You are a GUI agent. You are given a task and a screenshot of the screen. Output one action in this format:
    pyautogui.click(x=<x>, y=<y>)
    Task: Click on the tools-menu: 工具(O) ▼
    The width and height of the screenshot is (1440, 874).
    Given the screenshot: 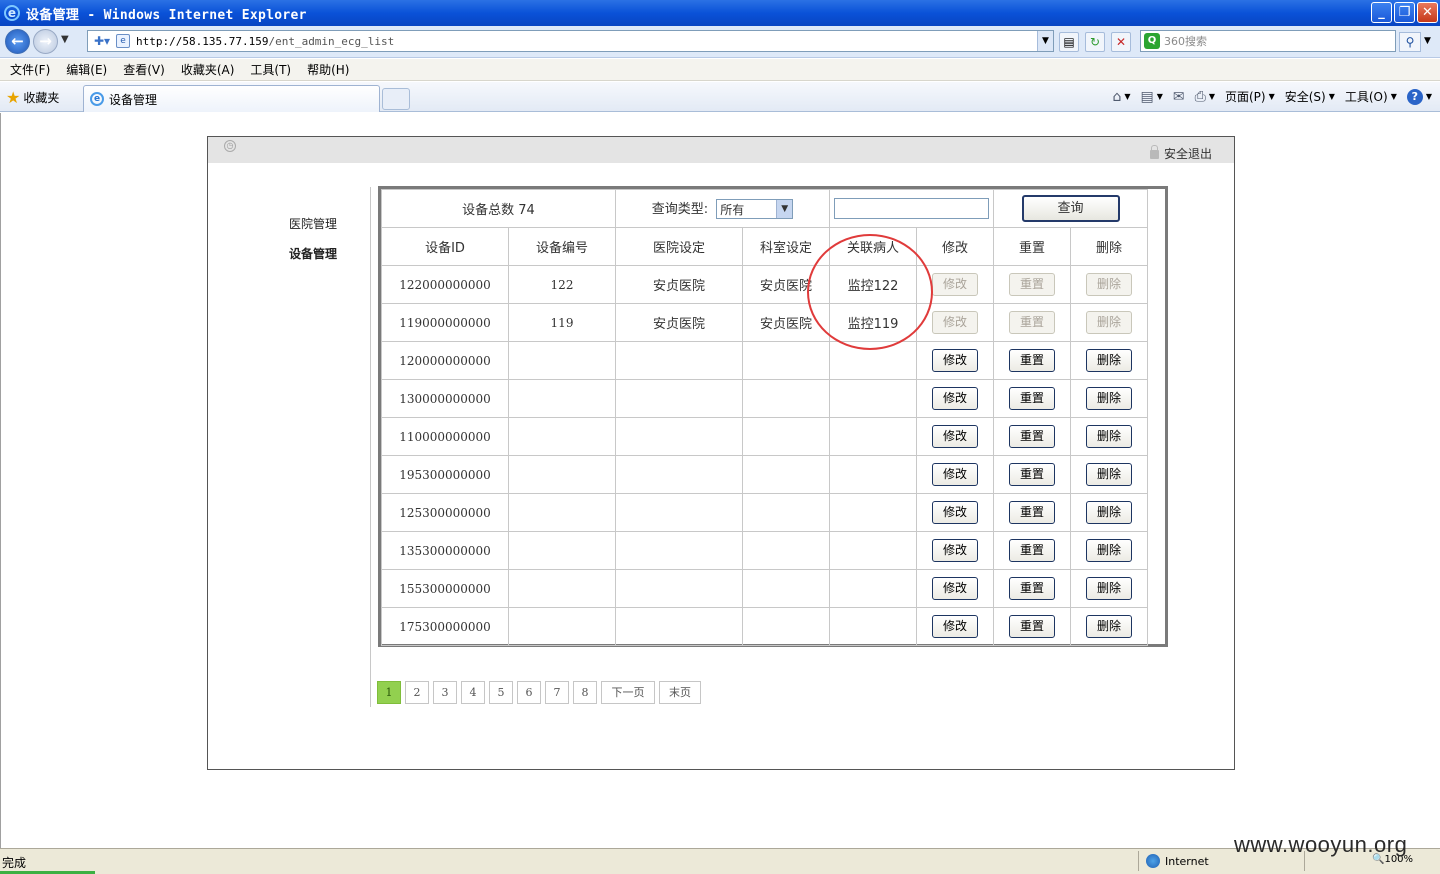 What is the action you would take?
    pyautogui.click(x=1371, y=96)
    